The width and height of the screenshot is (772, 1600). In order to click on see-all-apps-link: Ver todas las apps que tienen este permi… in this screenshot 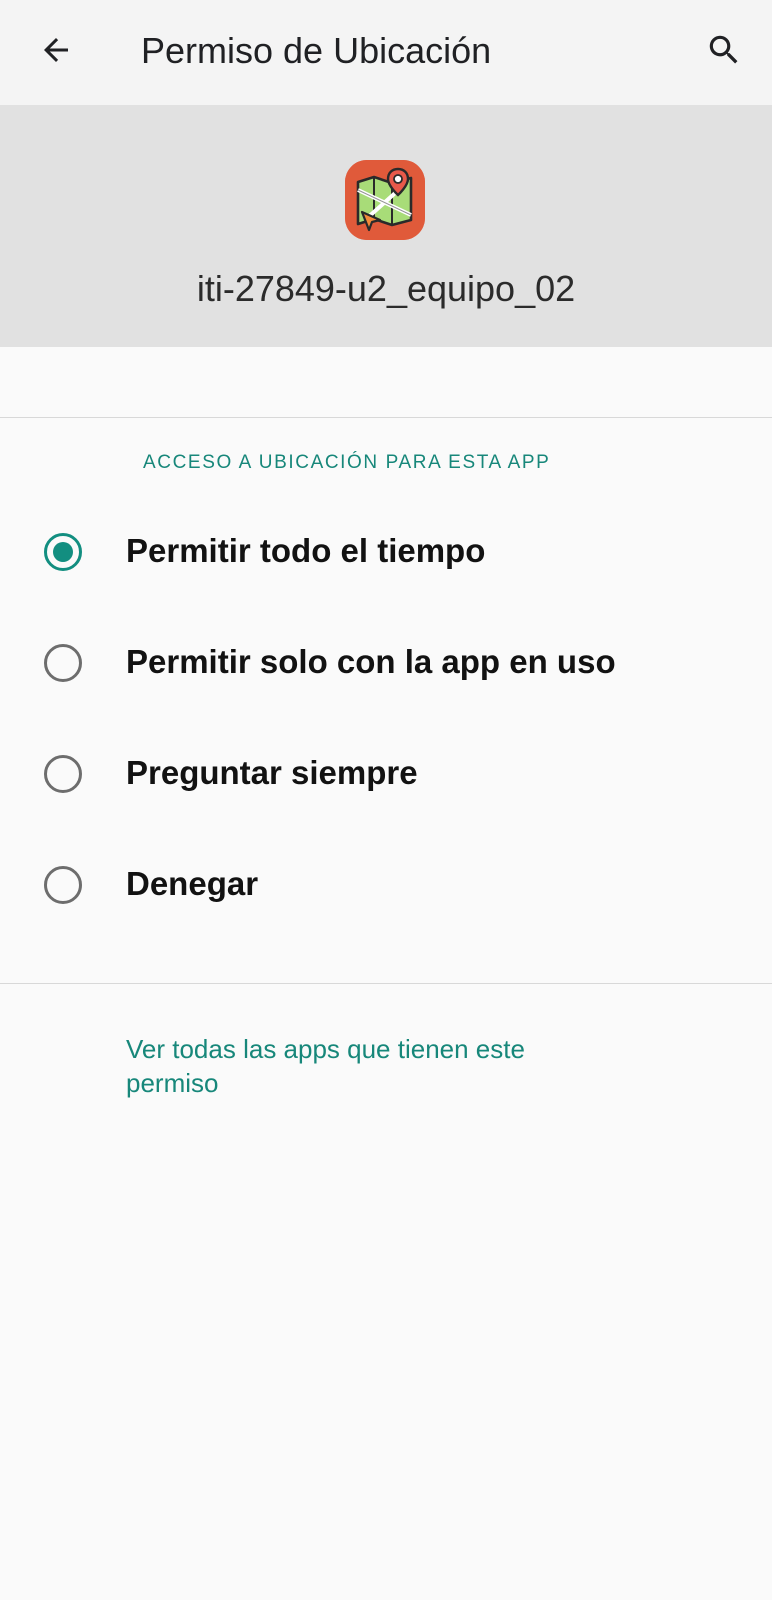, I will do `click(361, 1066)`.